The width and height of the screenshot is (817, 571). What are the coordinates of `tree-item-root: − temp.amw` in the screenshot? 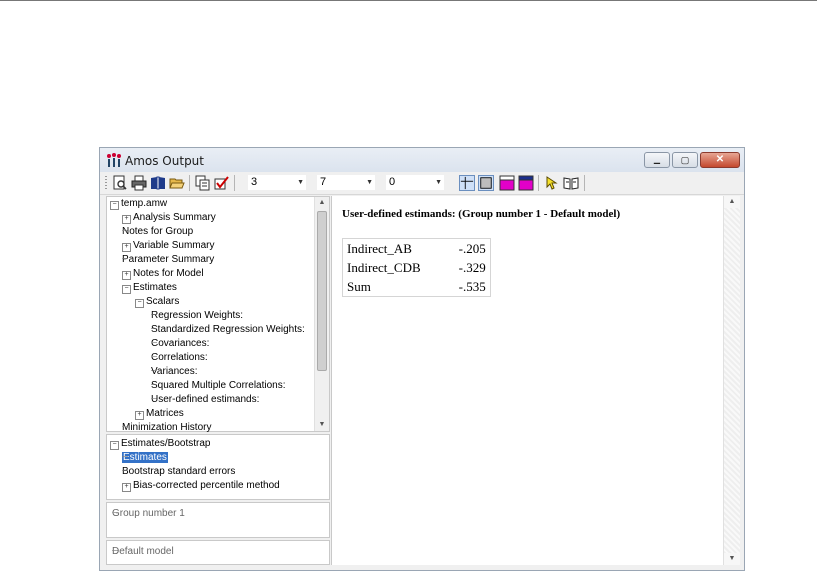 It's located at (138, 203).